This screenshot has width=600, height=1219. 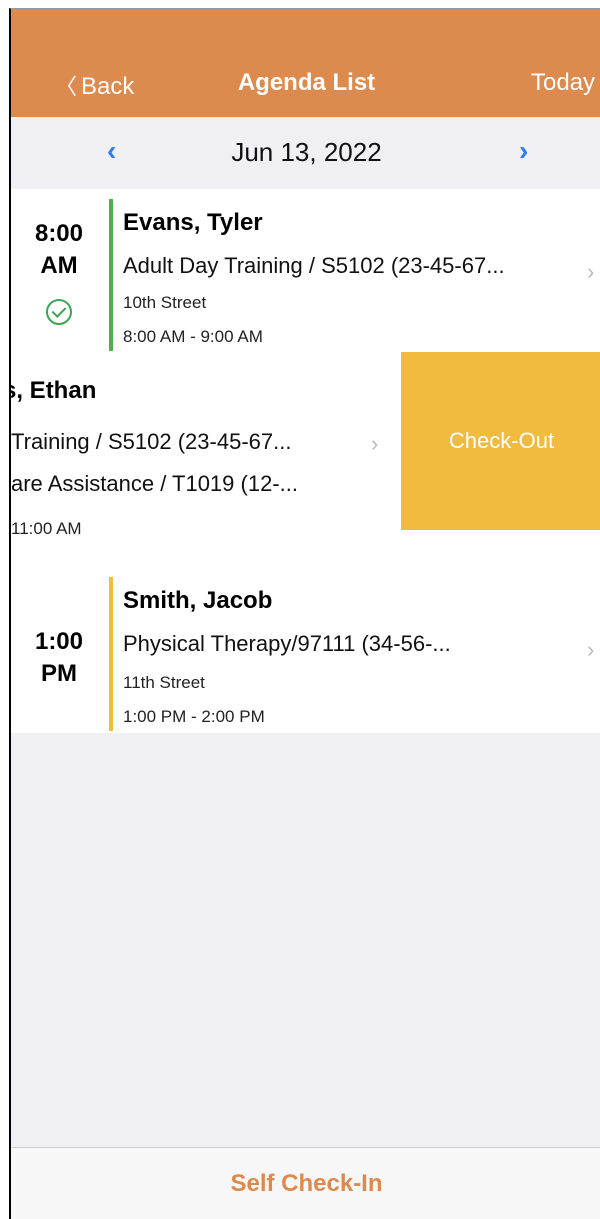 What do you see at coordinates (306, 82) in the screenshot?
I see `page-title: Agenda List` at bounding box center [306, 82].